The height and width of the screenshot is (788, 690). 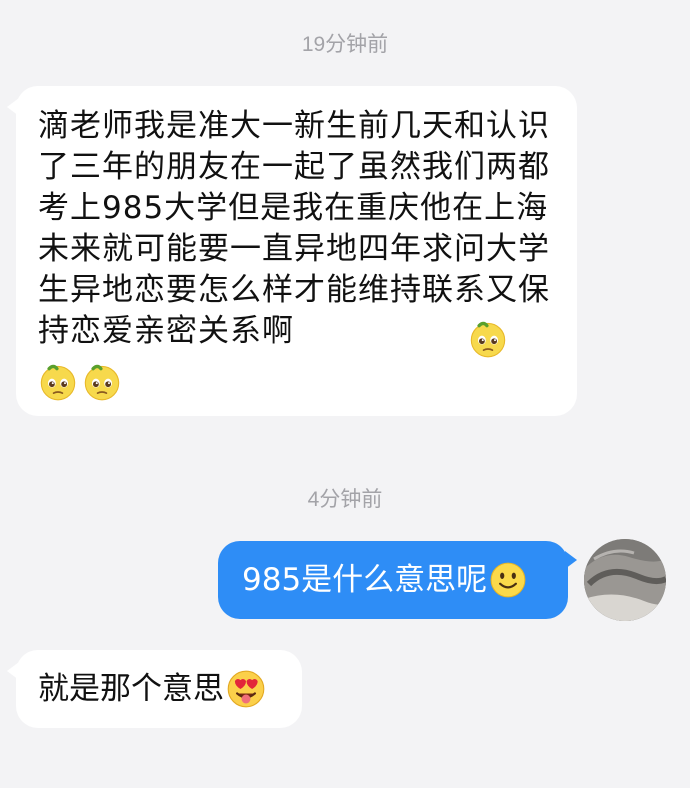 What do you see at coordinates (508, 580) in the screenshot?
I see `slightly-smiling-face-icon` at bounding box center [508, 580].